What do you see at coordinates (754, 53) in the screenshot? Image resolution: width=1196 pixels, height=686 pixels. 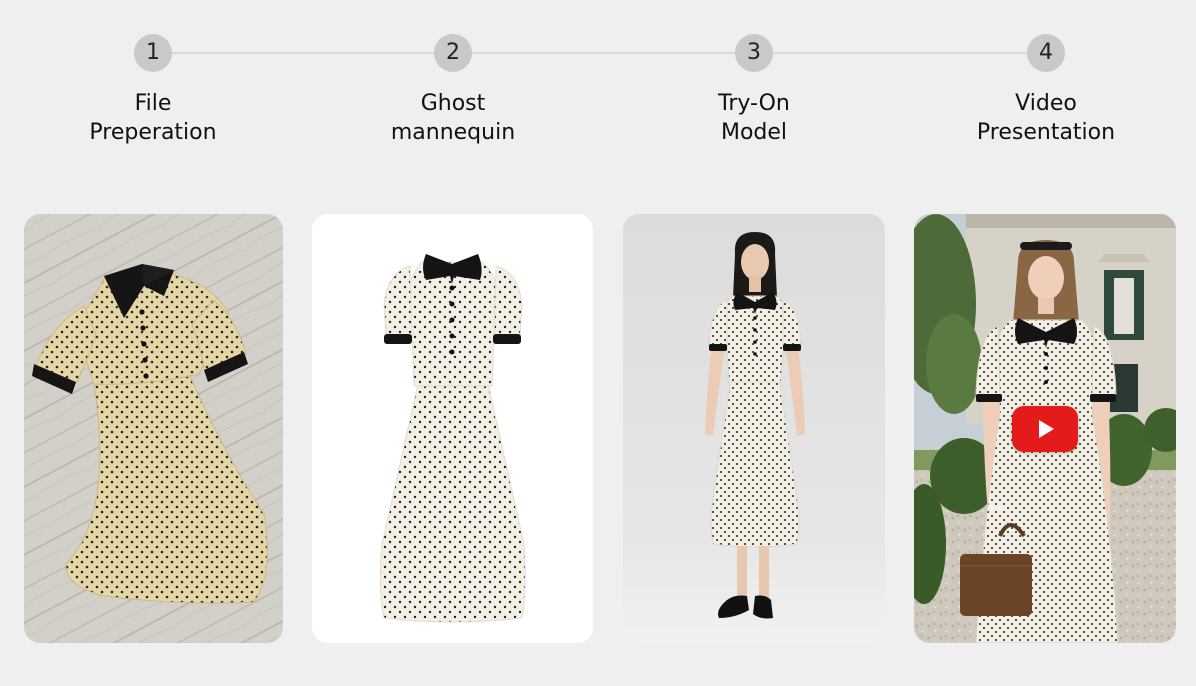 I see `step-3-number-badge: 3` at bounding box center [754, 53].